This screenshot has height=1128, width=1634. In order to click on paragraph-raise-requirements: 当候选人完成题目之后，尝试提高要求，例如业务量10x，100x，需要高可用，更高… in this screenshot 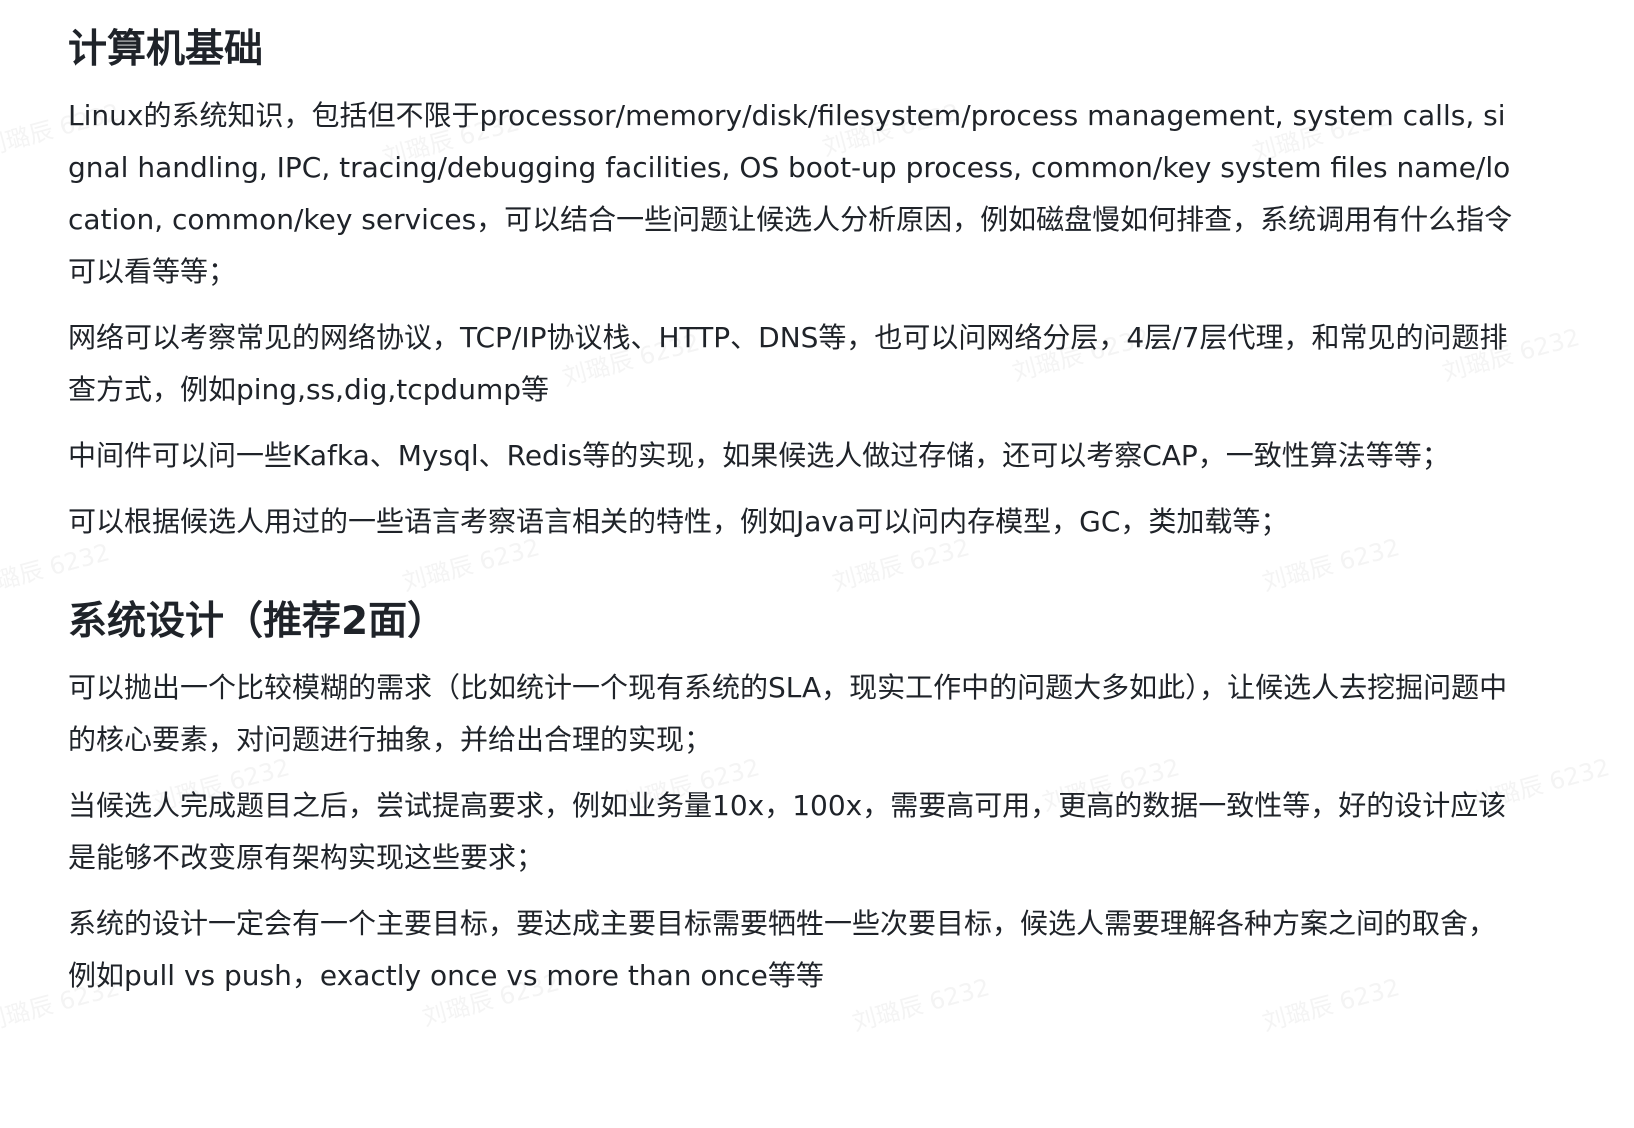, I will do `click(787, 831)`.